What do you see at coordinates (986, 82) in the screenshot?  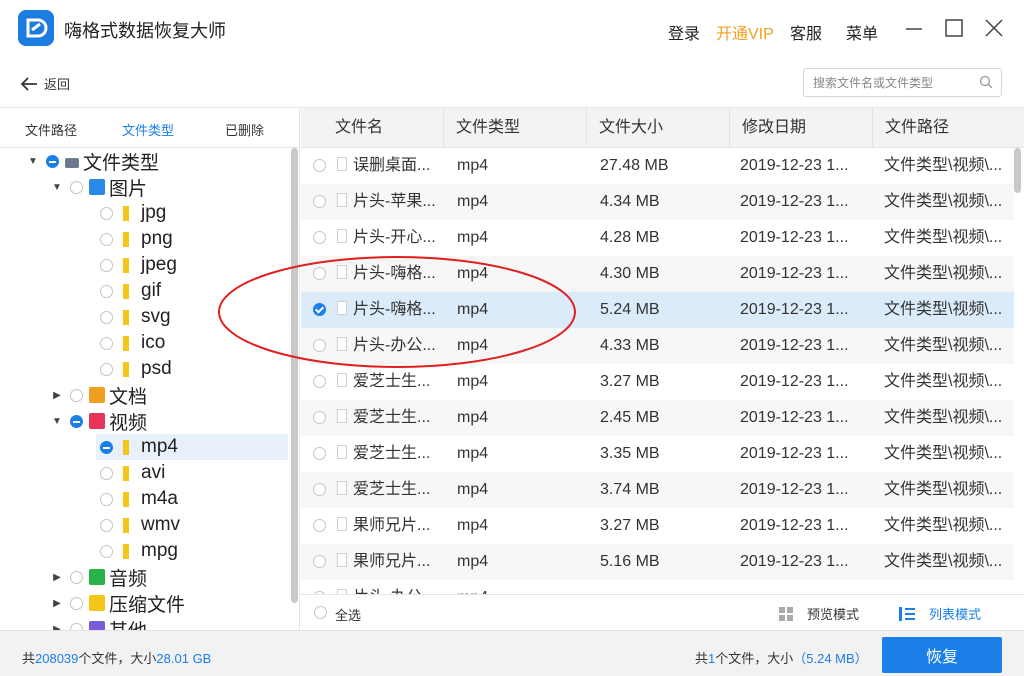 I see `search-icon` at bounding box center [986, 82].